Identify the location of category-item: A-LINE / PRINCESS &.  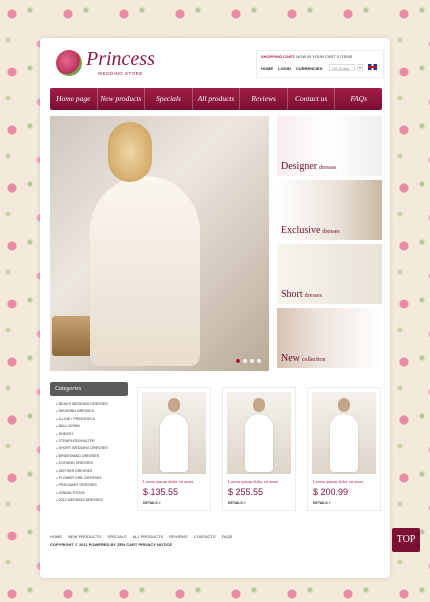
(92, 419).